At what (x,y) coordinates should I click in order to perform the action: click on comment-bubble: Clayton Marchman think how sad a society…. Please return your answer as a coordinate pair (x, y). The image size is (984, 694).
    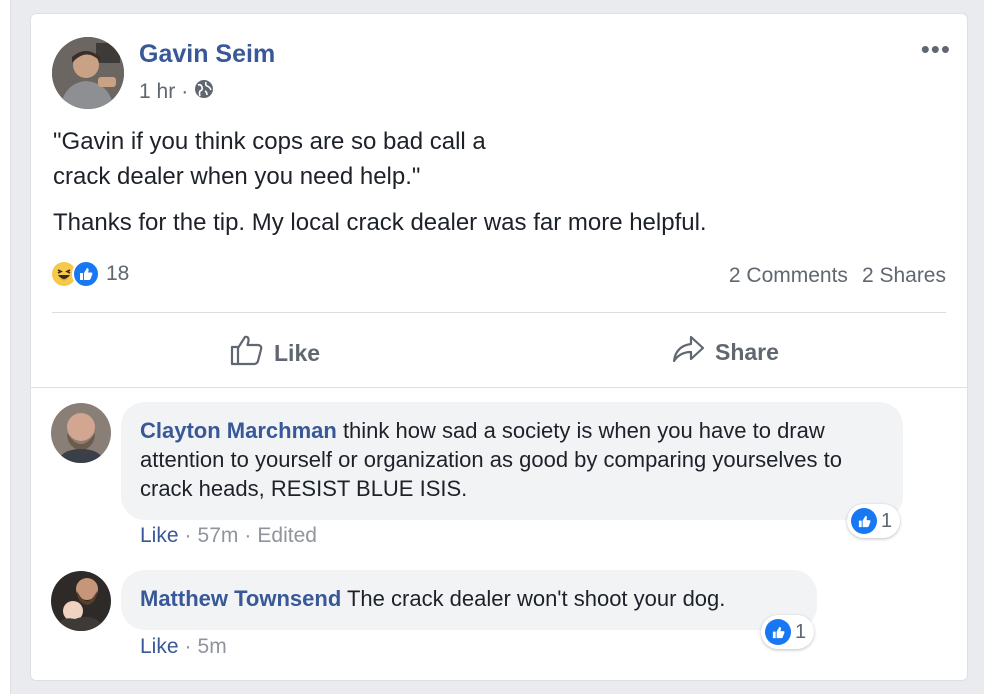
    Looking at the image, I should click on (512, 461).